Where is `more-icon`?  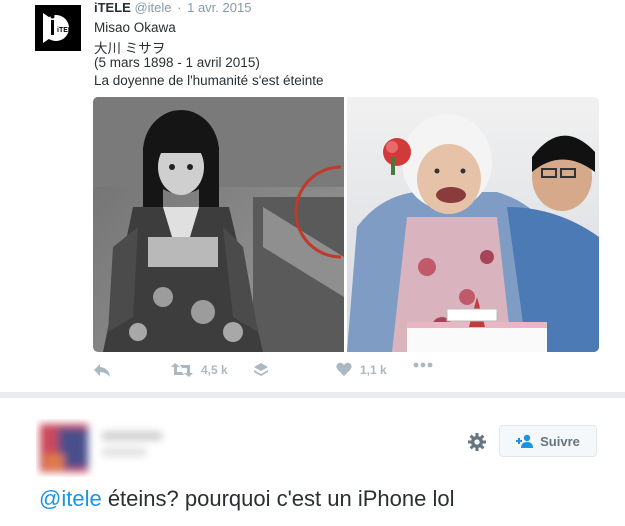 more-icon is located at coordinates (423, 365).